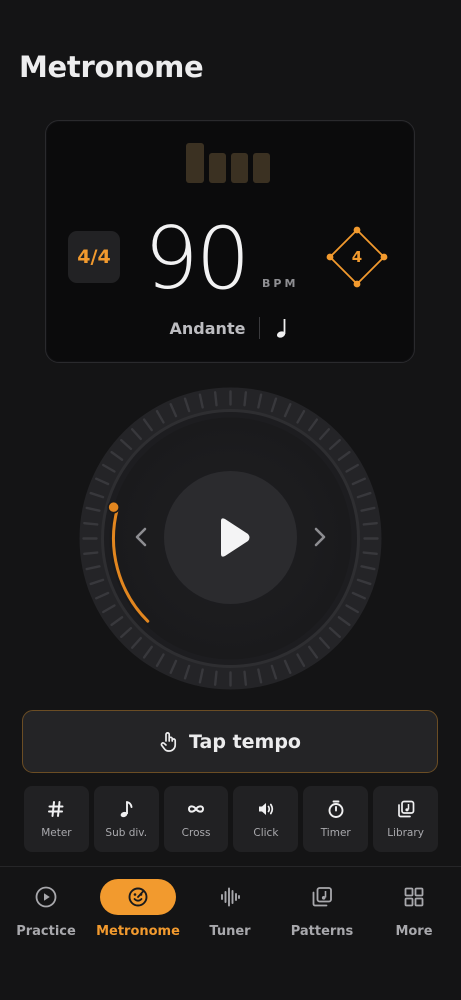 This screenshot has width=461, height=1000. Describe the element at coordinates (231, 819) in the screenshot. I see `tool-grid: Meter Sub div. Cross Click Timer Library` at that location.